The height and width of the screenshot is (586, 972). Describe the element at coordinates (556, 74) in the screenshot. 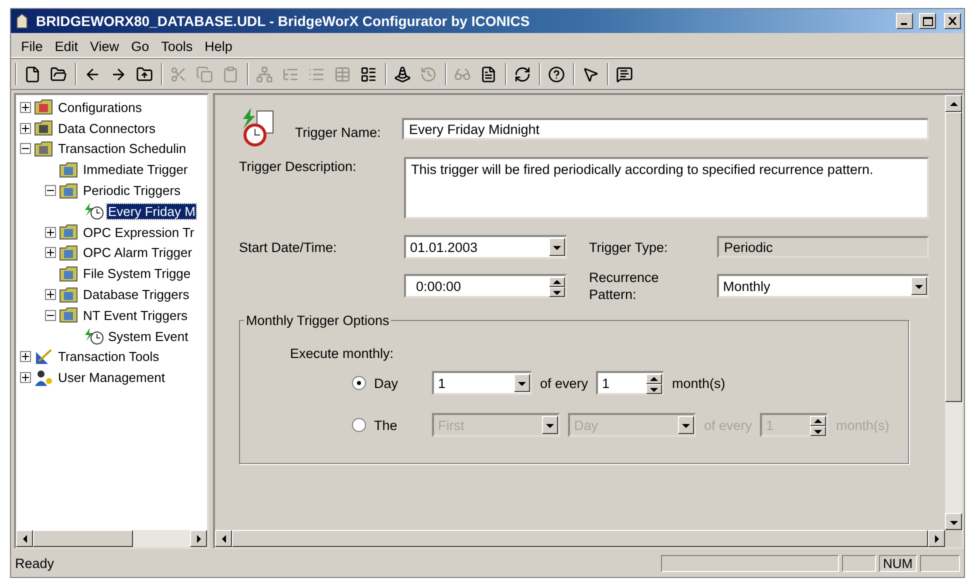

I see `help-icon` at that location.